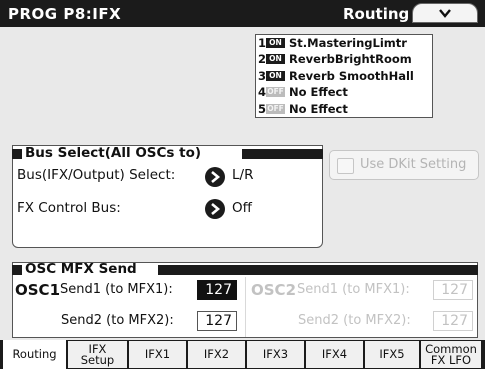 The image size is (485, 369). I want to click on osc2-send2-label: Send2 (to MFX2):, so click(354, 320).